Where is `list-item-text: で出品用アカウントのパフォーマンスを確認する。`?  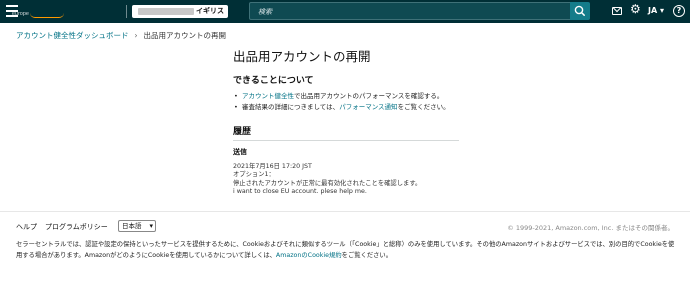 list-item-text: で出品用アカウントのパフォーマンスを確認する。 is located at coordinates (369, 96).